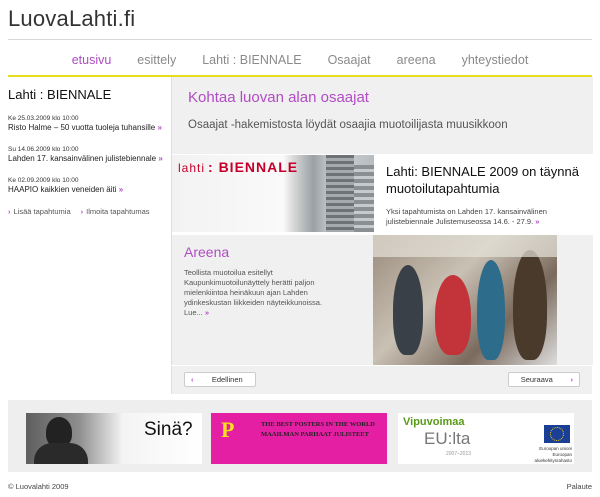 Image resolution: width=600 pixels, height=497 pixels. What do you see at coordinates (315, 434) in the screenshot?
I see `posters-line2: MAAILMAN PARHAAT JULISTEET` at bounding box center [315, 434].